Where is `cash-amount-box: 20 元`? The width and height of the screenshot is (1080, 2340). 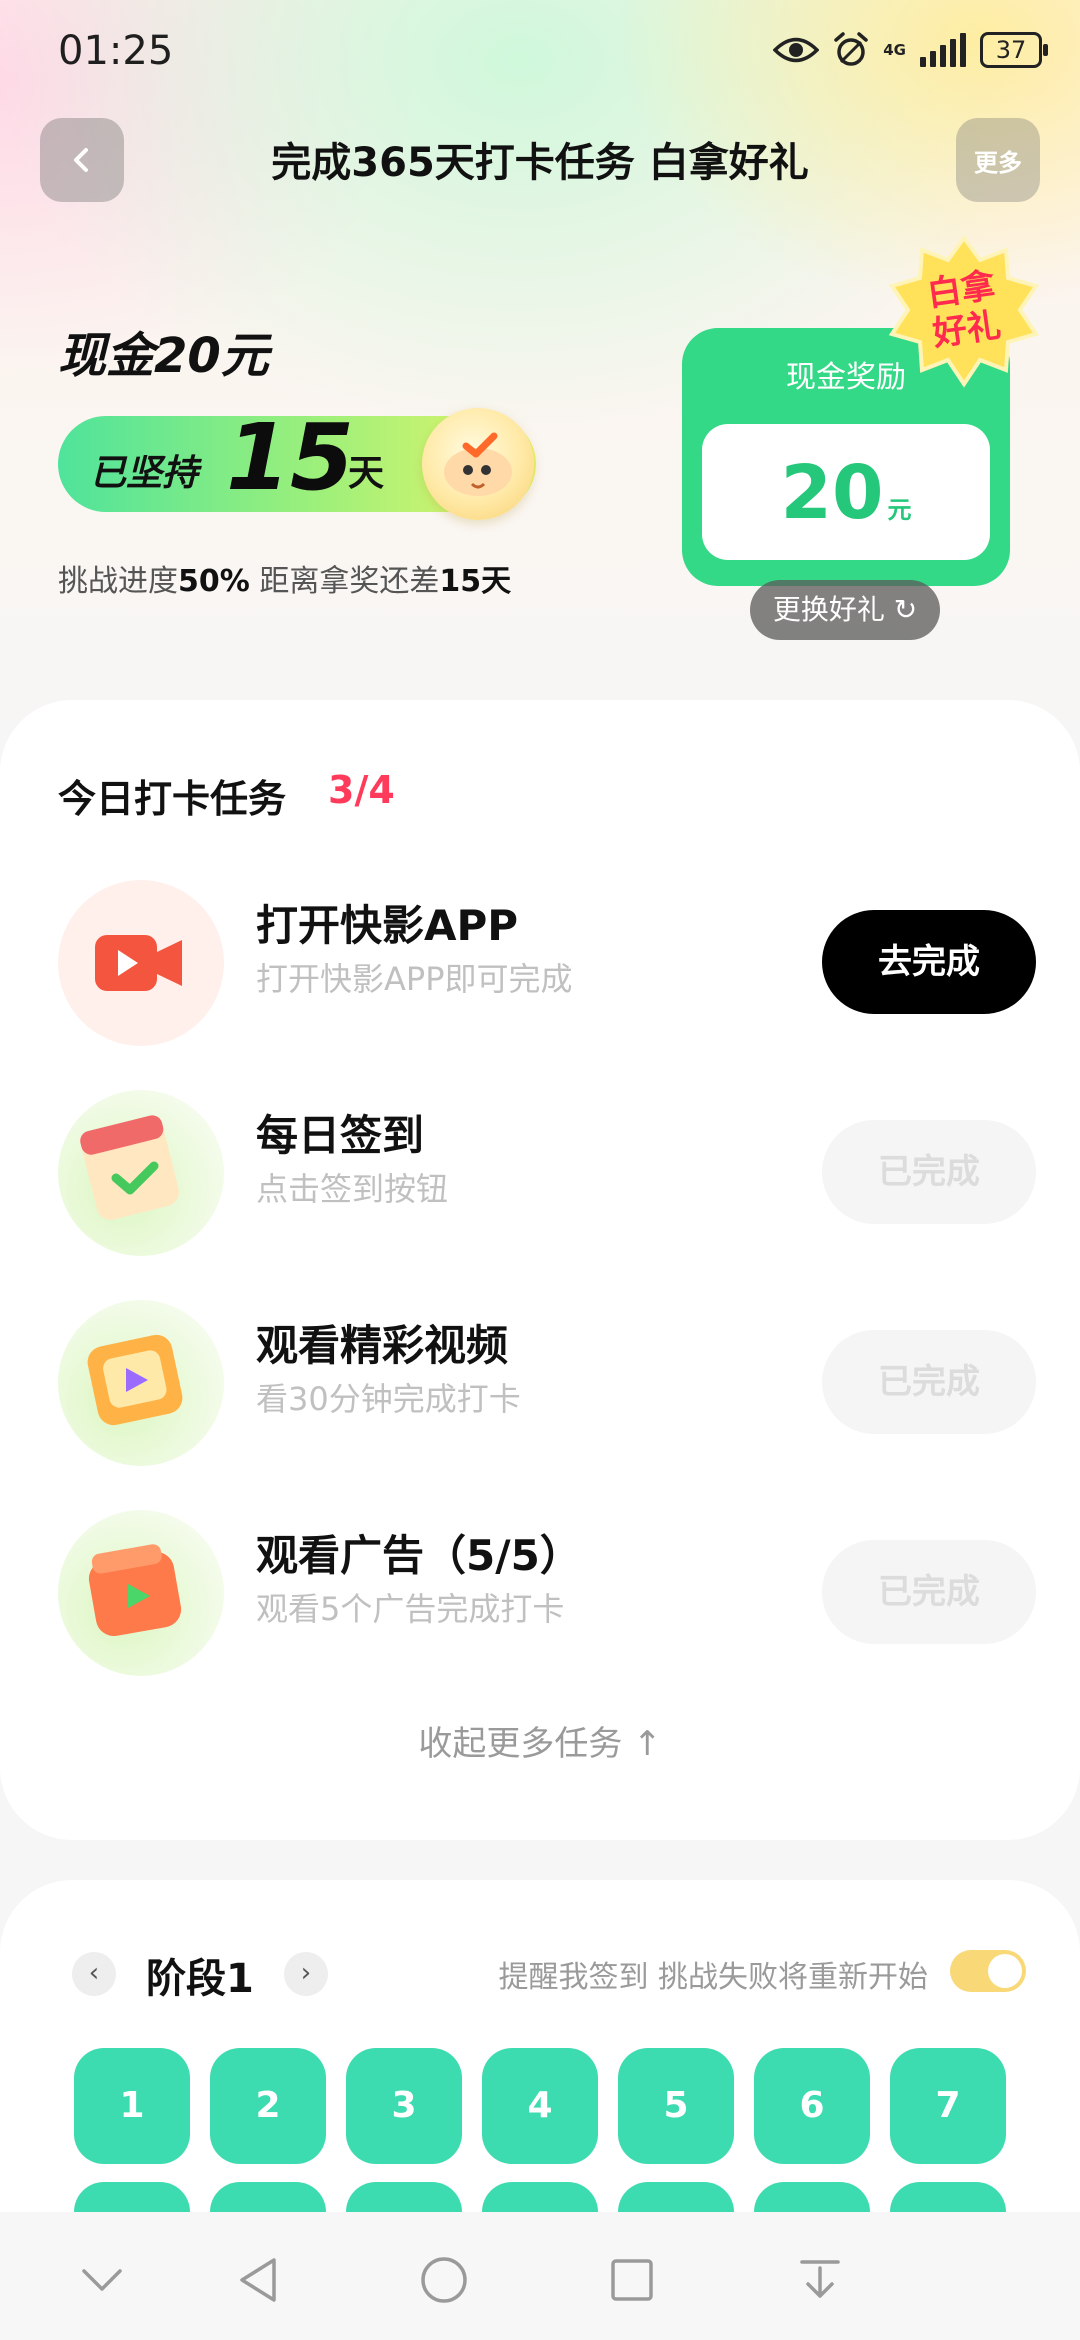 cash-amount-box: 20 元 is located at coordinates (846, 492).